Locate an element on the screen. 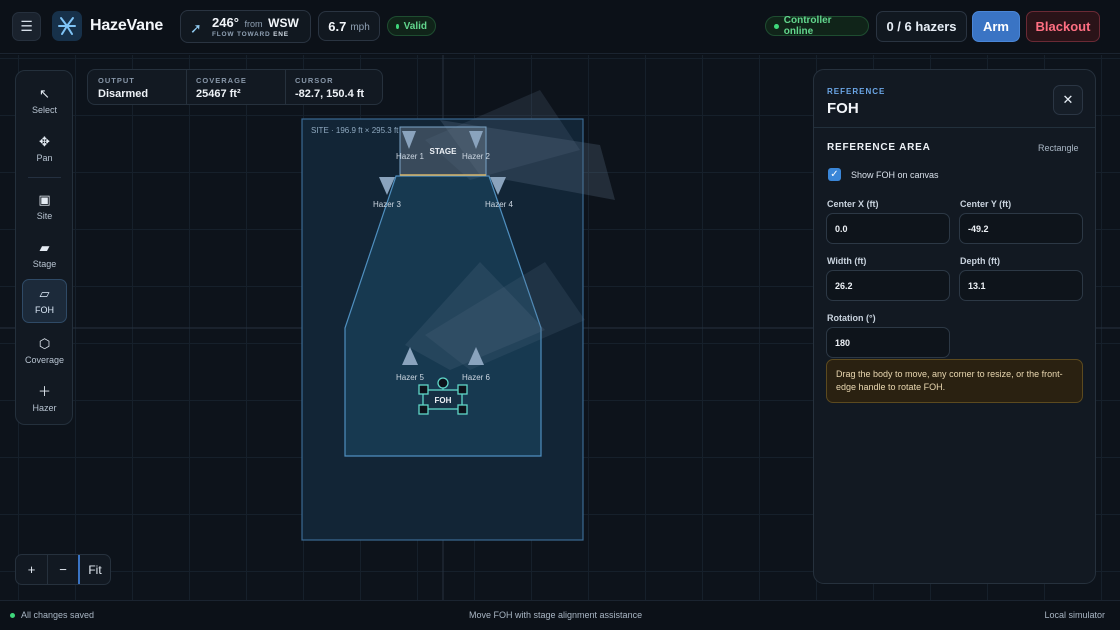  hazer-label: Hazer 4 is located at coordinates (499, 204).